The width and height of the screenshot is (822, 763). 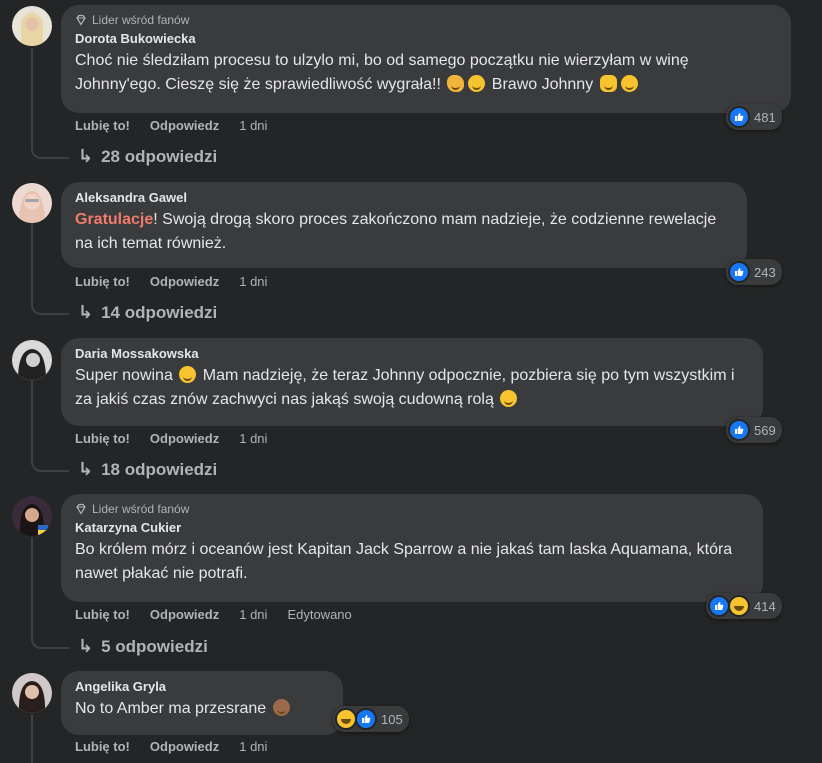 What do you see at coordinates (154, 646) in the screenshot?
I see `replies-count: 5 odpowiedzi` at bounding box center [154, 646].